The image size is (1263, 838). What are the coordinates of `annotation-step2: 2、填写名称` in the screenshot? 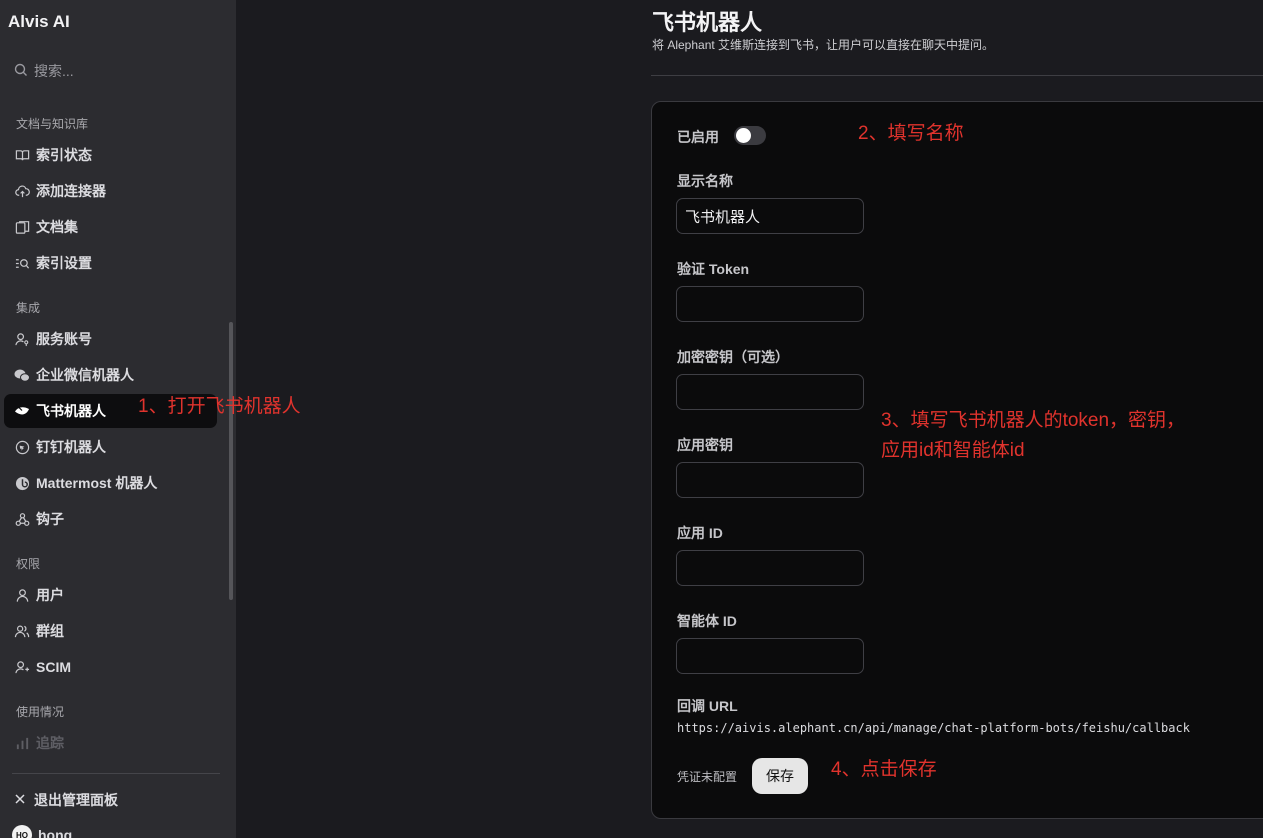 It's located at (911, 133).